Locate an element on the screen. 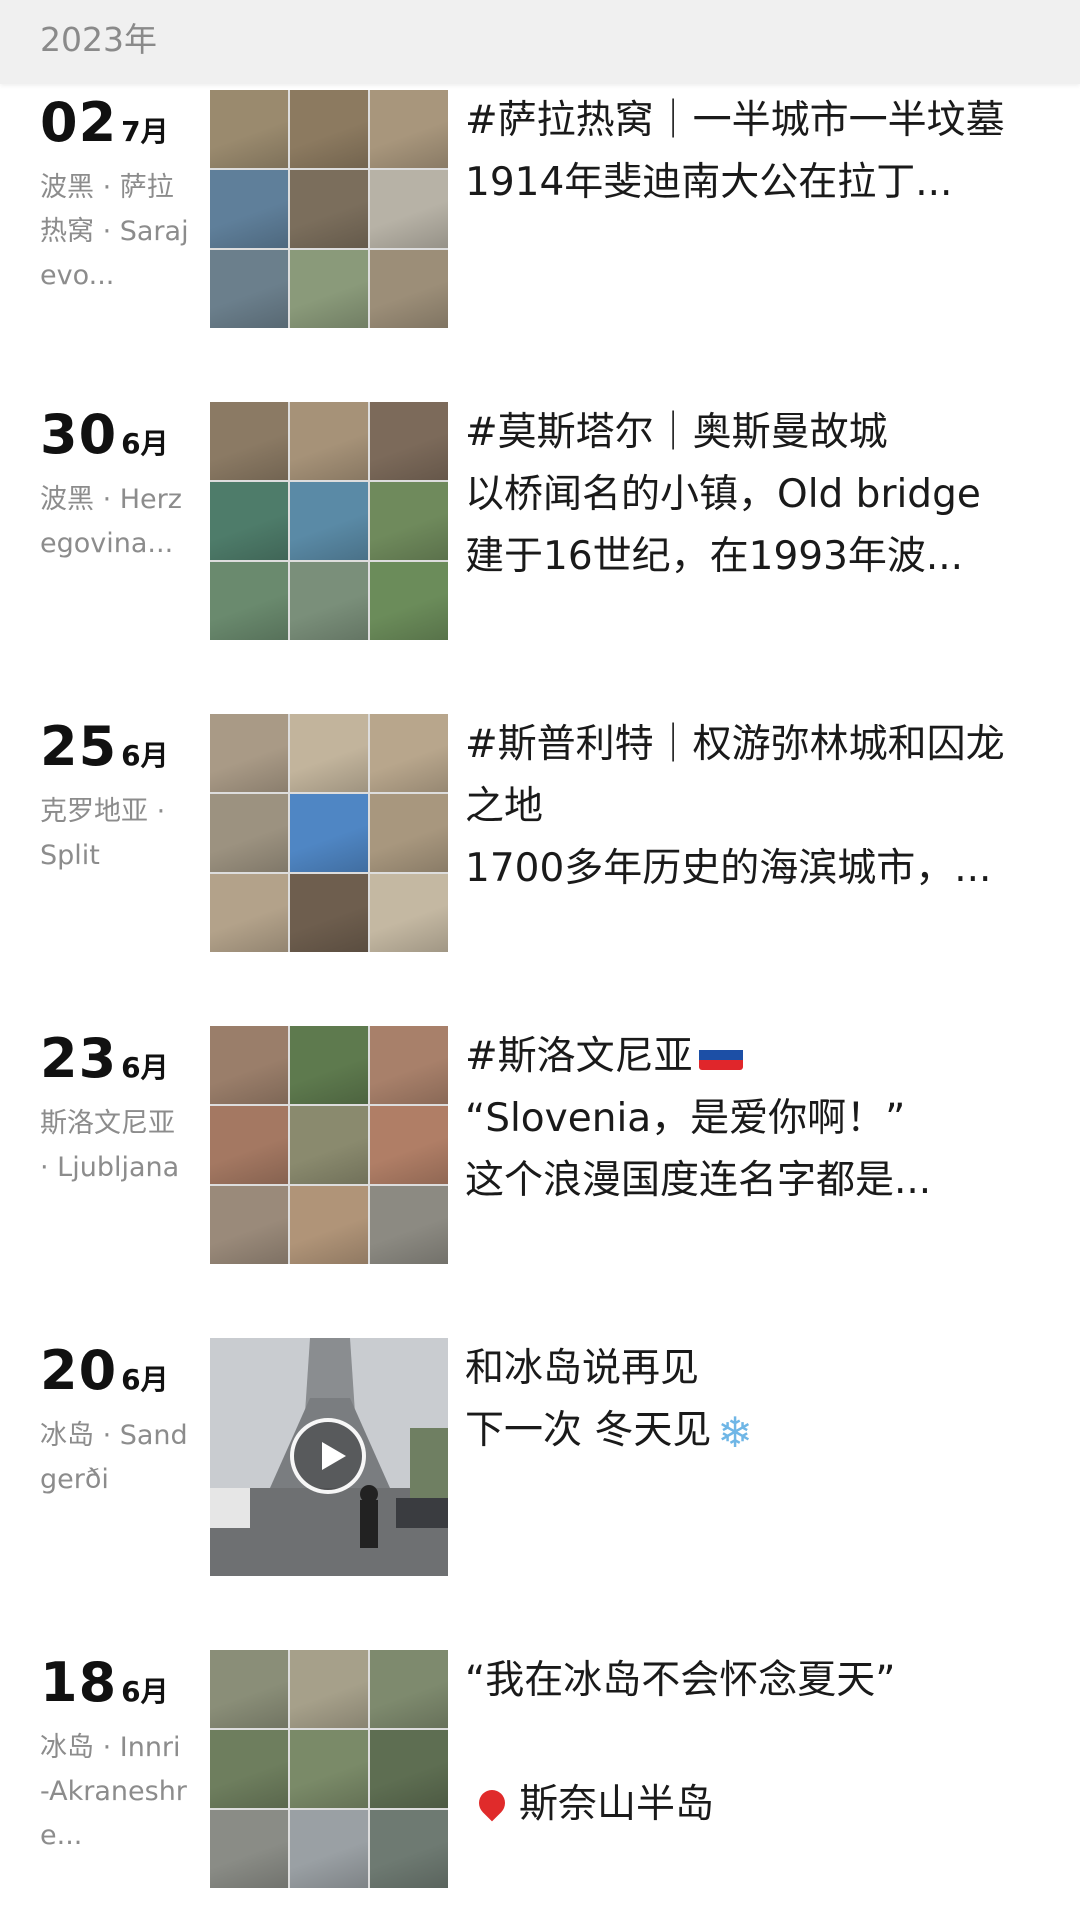 This screenshot has width=1080, height=1908. post-text: “我在冰岛不会怀念夏天” 斯奈山半岛 is located at coordinates (745, 1743).